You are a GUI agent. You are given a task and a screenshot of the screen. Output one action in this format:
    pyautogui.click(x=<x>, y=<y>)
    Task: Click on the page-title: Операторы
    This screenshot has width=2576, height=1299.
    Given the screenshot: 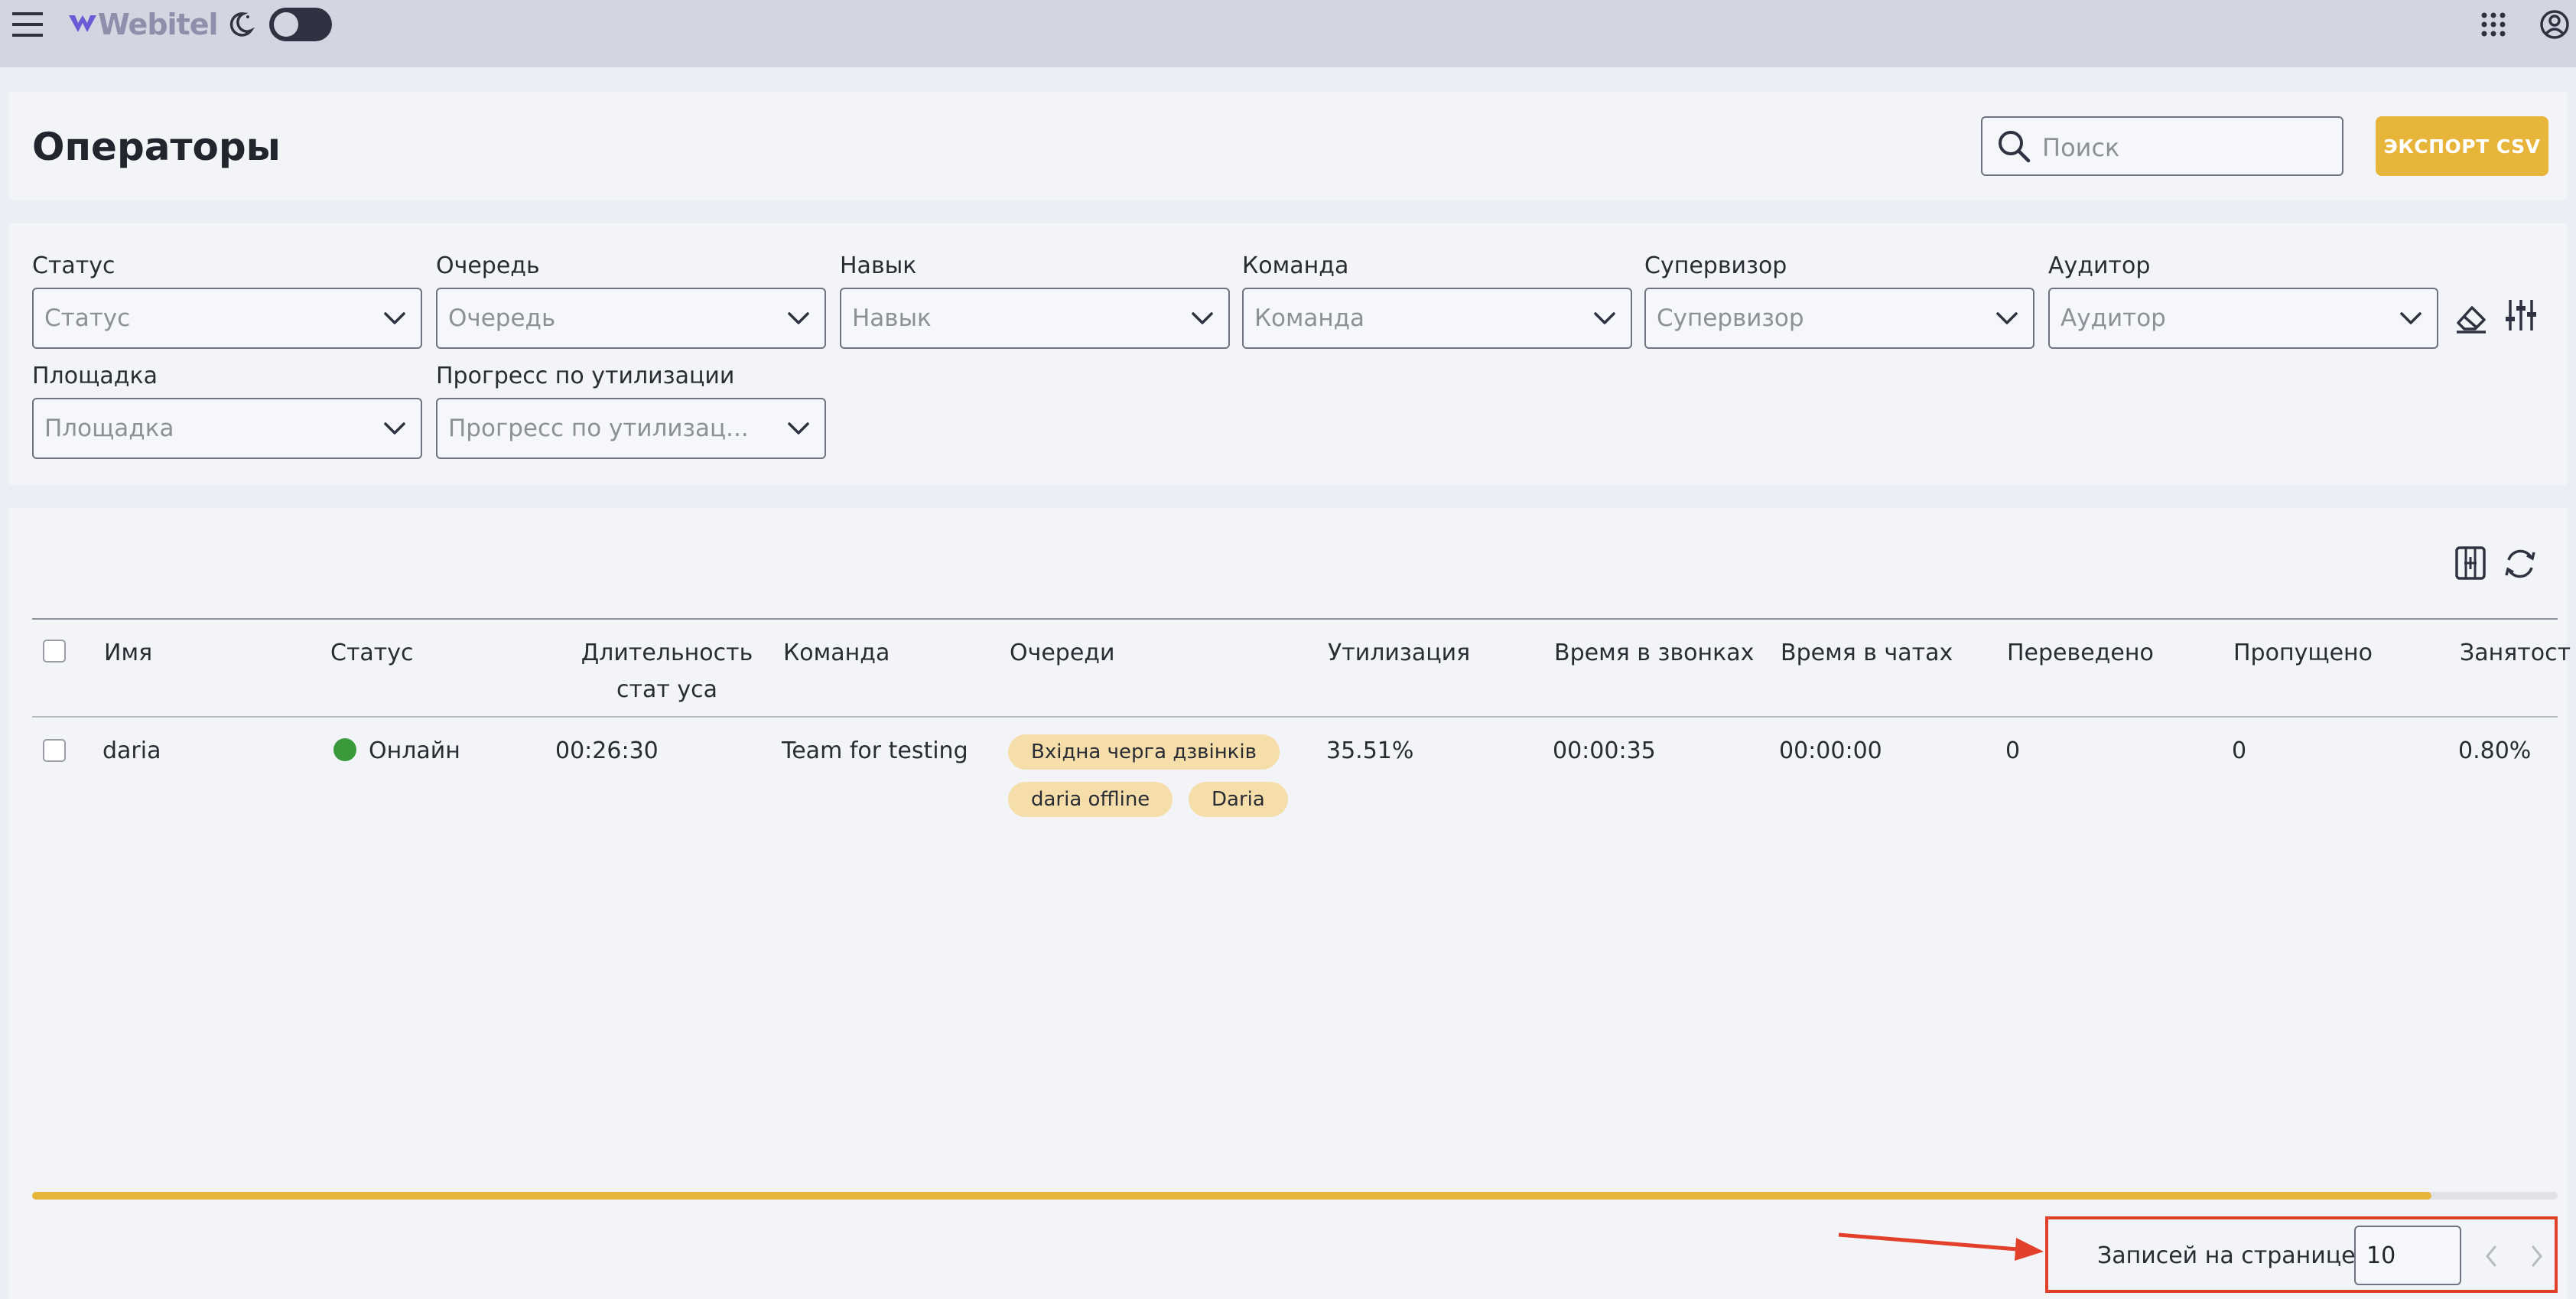 What is the action you would take?
    pyautogui.click(x=156, y=147)
    